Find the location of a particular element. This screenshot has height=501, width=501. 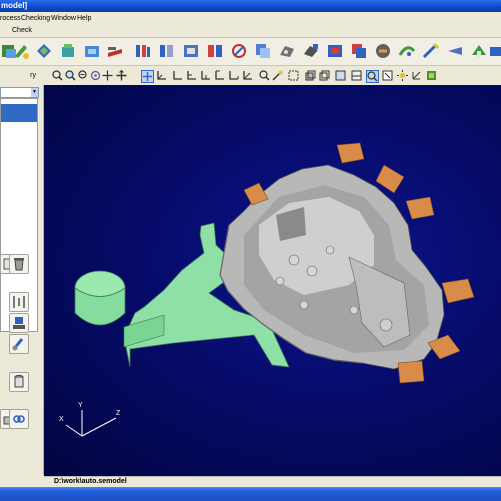

axis-y-label: Y is located at coordinates (80, 405).